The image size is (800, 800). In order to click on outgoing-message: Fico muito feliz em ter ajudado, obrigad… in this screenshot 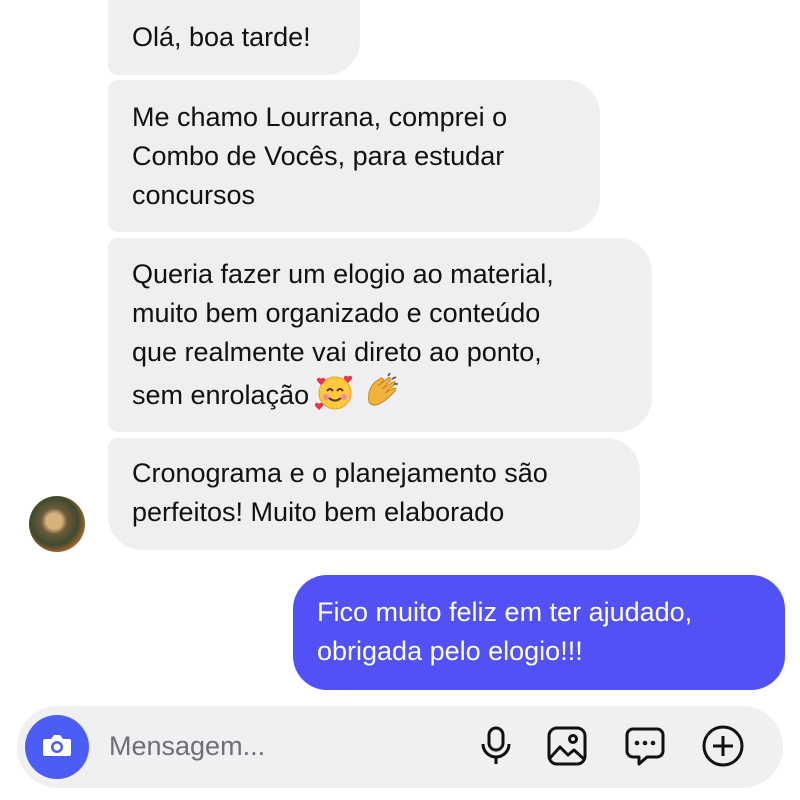, I will do `click(539, 632)`.